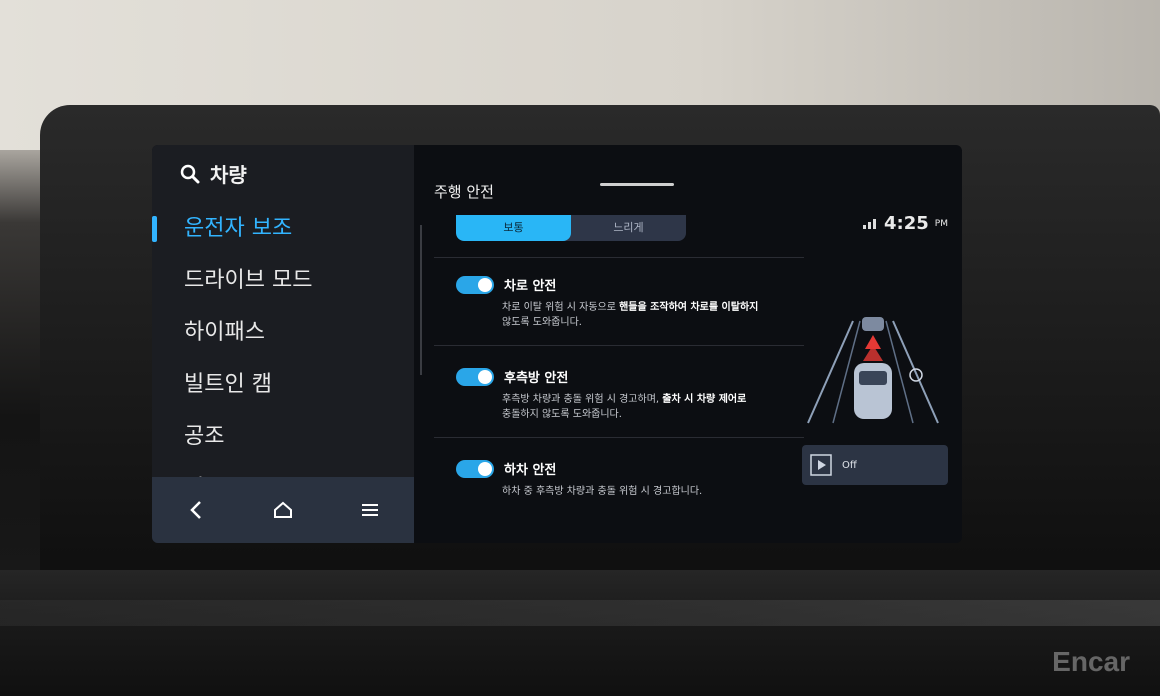 This screenshot has width=1160, height=696. What do you see at coordinates (190, 174) in the screenshot?
I see `search-icon` at bounding box center [190, 174].